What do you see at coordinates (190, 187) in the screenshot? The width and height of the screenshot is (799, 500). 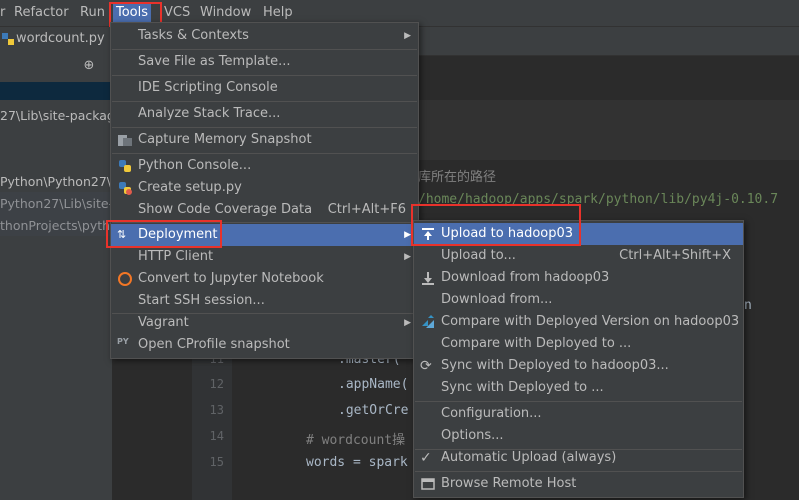 I see `menu-item-label: Create setup.py` at bounding box center [190, 187].